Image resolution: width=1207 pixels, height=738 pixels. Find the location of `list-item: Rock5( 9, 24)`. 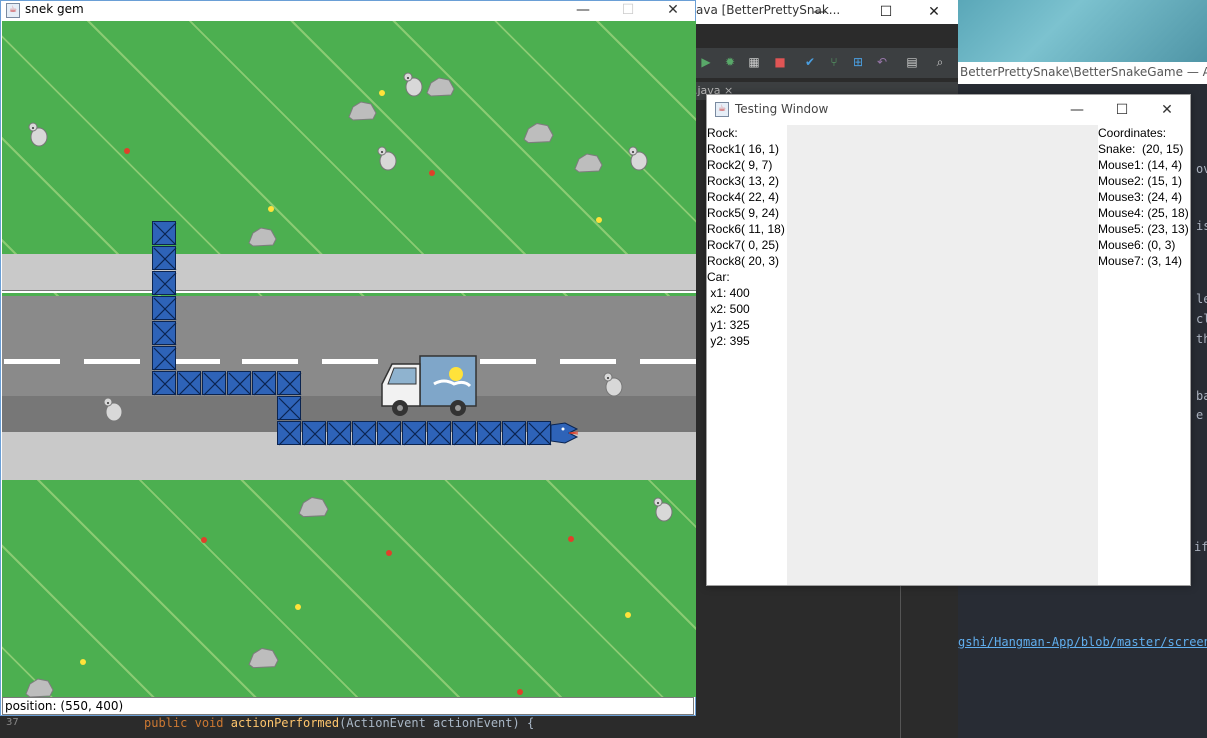

list-item: Rock5( 9, 24) is located at coordinates (743, 213).